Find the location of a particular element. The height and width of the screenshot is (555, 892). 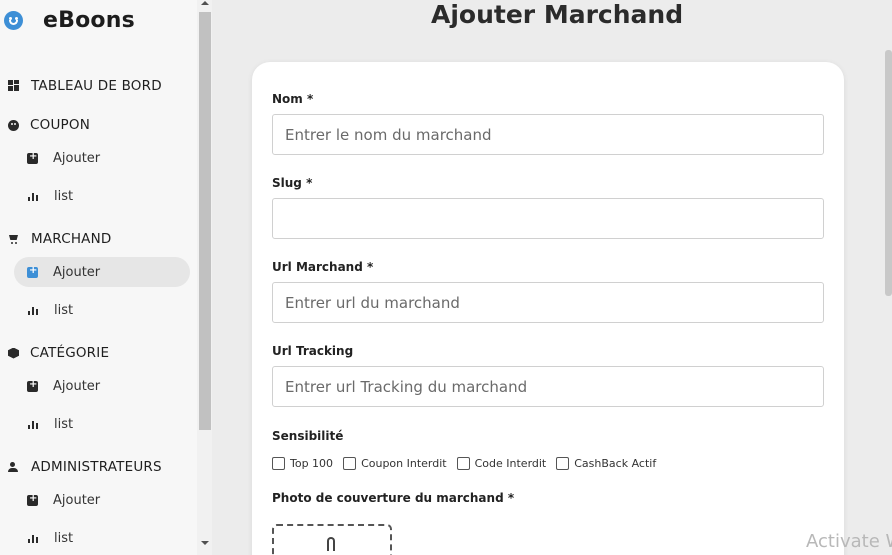

slug-label: Slug * is located at coordinates (292, 183).